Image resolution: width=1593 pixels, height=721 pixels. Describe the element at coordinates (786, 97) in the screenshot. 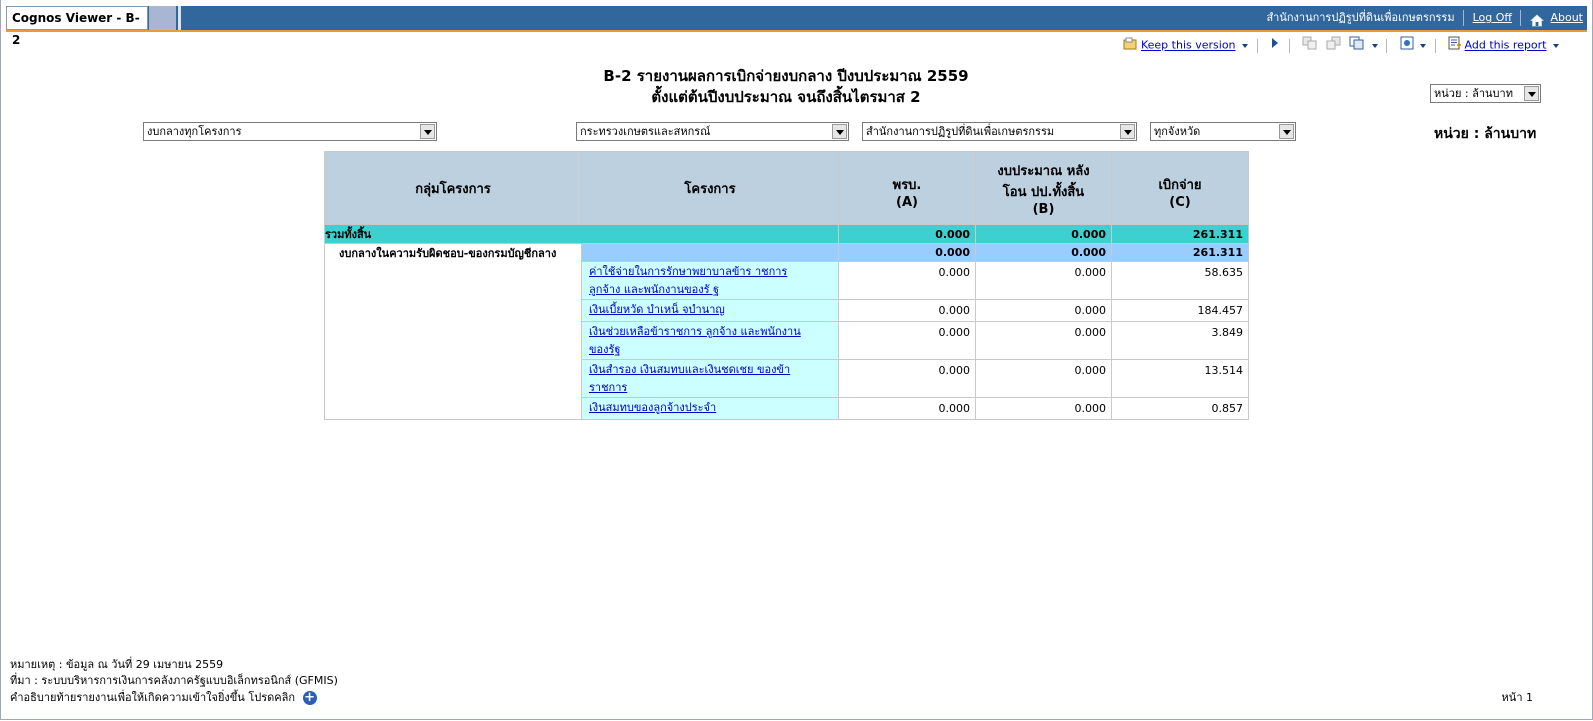

I see `report-subtitle: ตั้งแต่ต้นปีงบประมาณ จนถึงสิ้นไตรมาส 2` at that location.